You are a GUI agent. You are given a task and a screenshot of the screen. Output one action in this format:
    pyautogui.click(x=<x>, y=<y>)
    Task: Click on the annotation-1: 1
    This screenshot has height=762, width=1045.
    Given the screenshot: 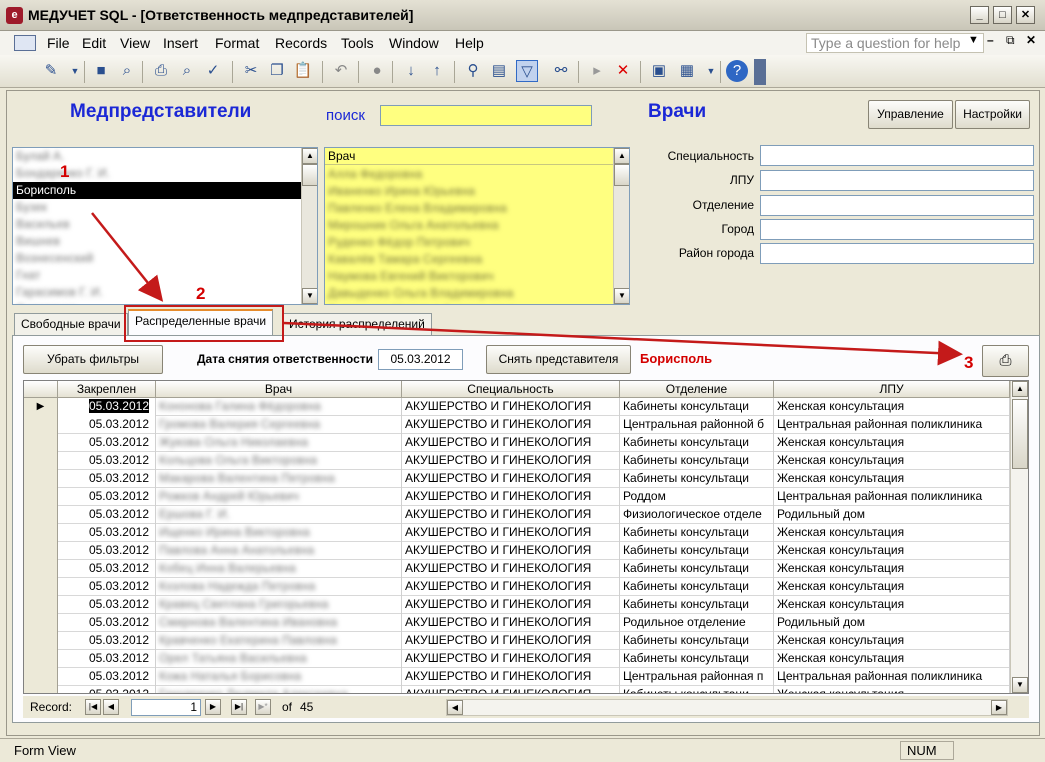 What is the action you would take?
    pyautogui.click(x=65, y=171)
    